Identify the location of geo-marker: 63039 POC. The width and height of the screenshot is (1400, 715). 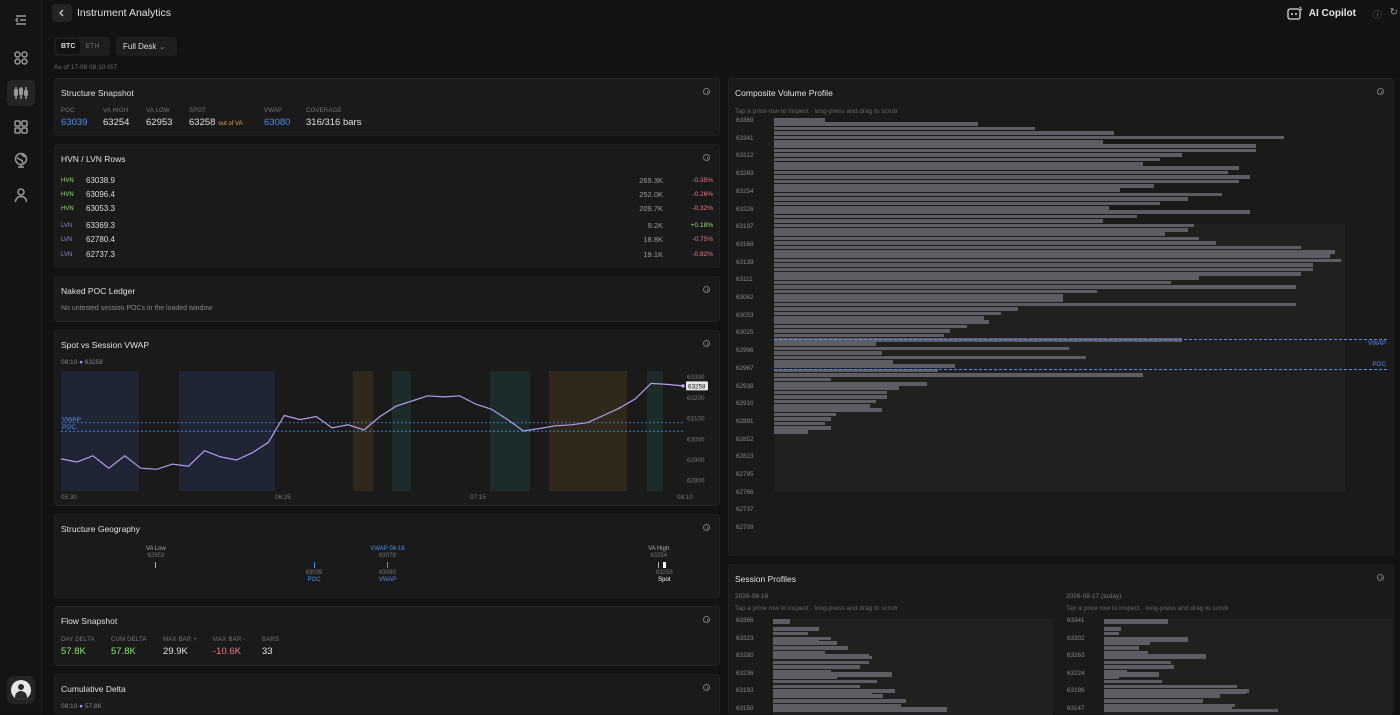
(314, 573).